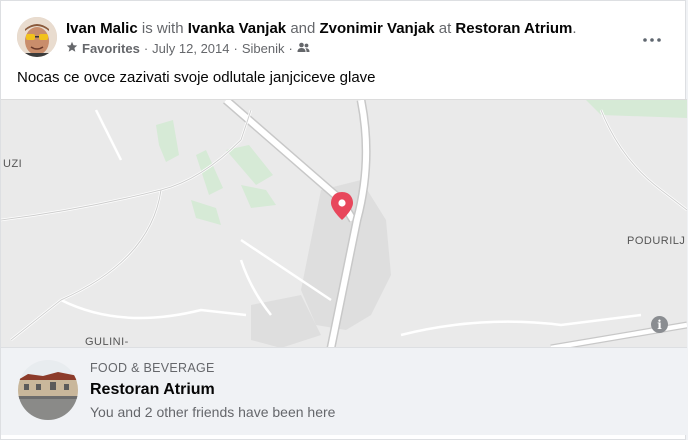  Describe the element at coordinates (72, 49) in the screenshot. I see `star-icon` at that location.